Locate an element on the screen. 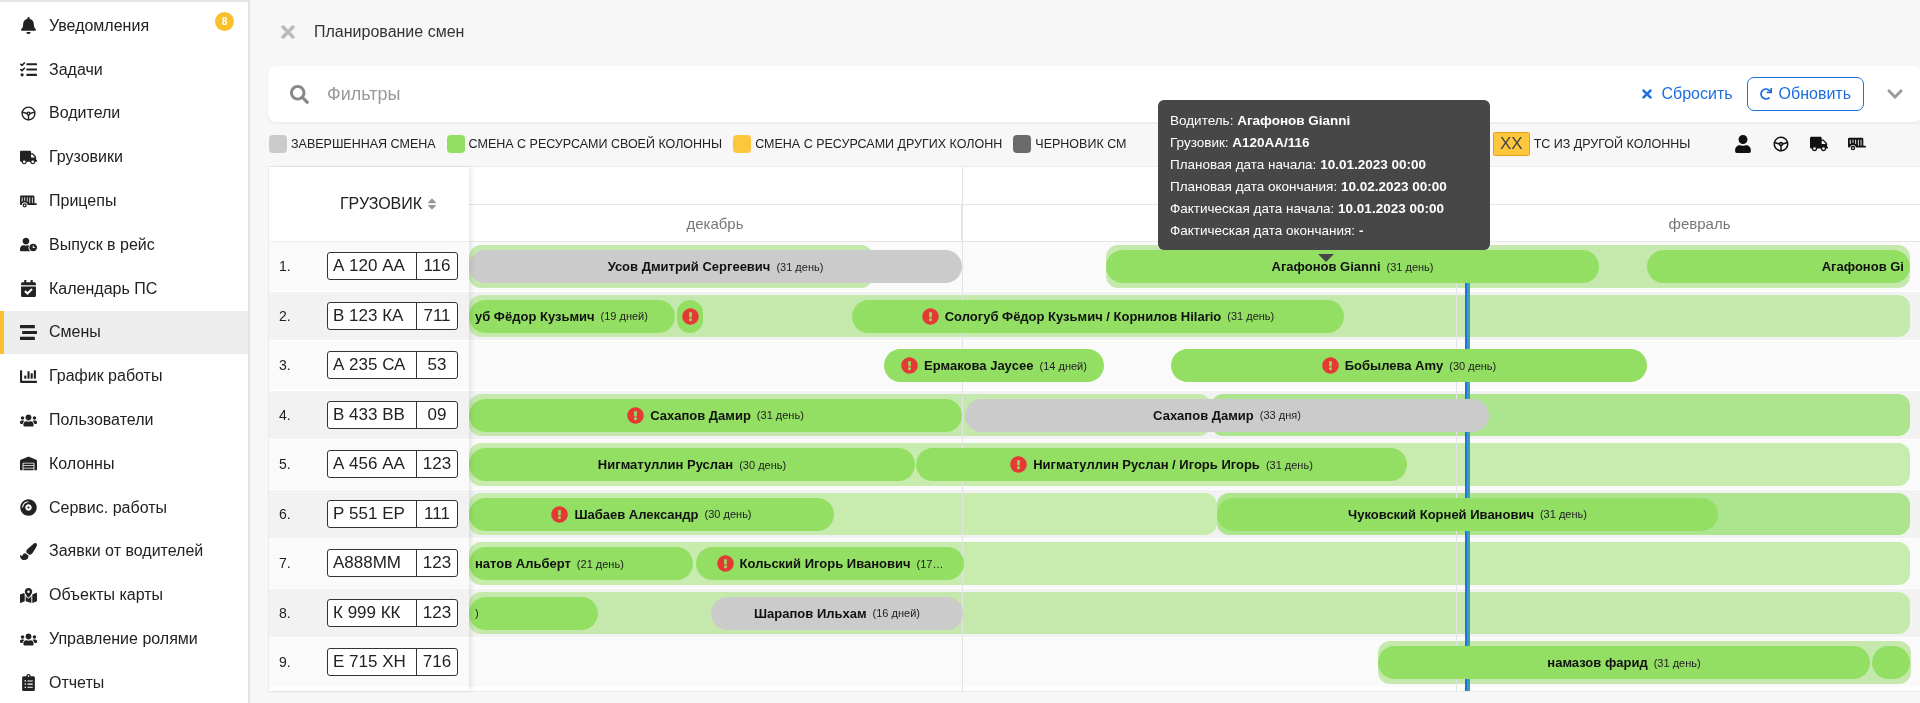  shift-bar: Нигматуллин Руслан / Игорь Игорь (31 день) is located at coordinates (1161, 464).